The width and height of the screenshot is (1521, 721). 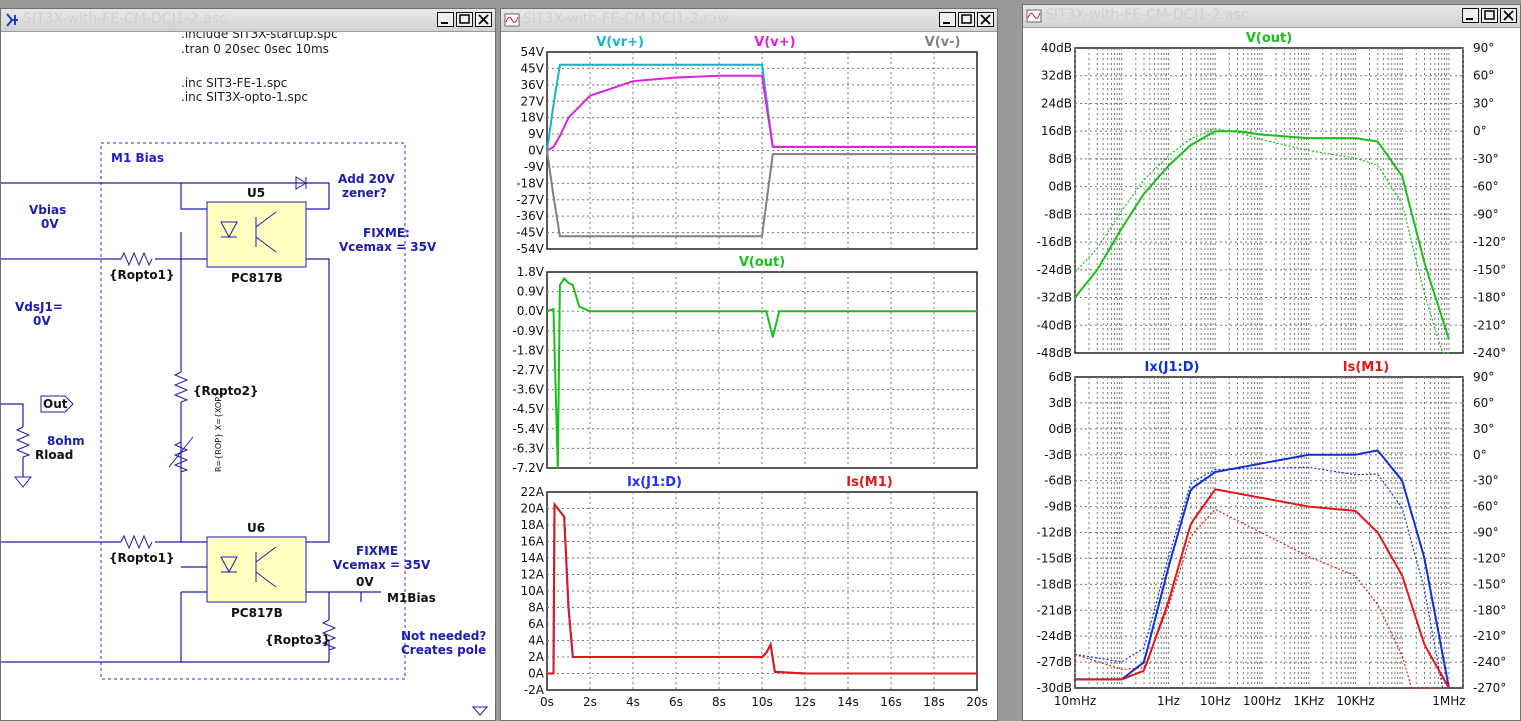 What do you see at coordinates (1489, 610) in the screenshot?
I see `phase-tick-label: -180°` at bounding box center [1489, 610].